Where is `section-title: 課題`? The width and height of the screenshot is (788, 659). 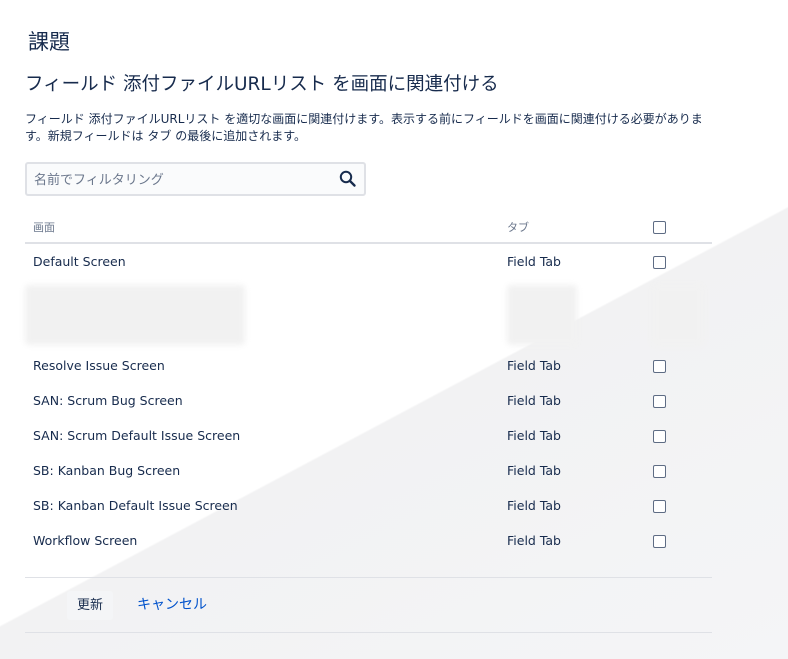
section-title: 課題 is located at coordinates (49, 42).